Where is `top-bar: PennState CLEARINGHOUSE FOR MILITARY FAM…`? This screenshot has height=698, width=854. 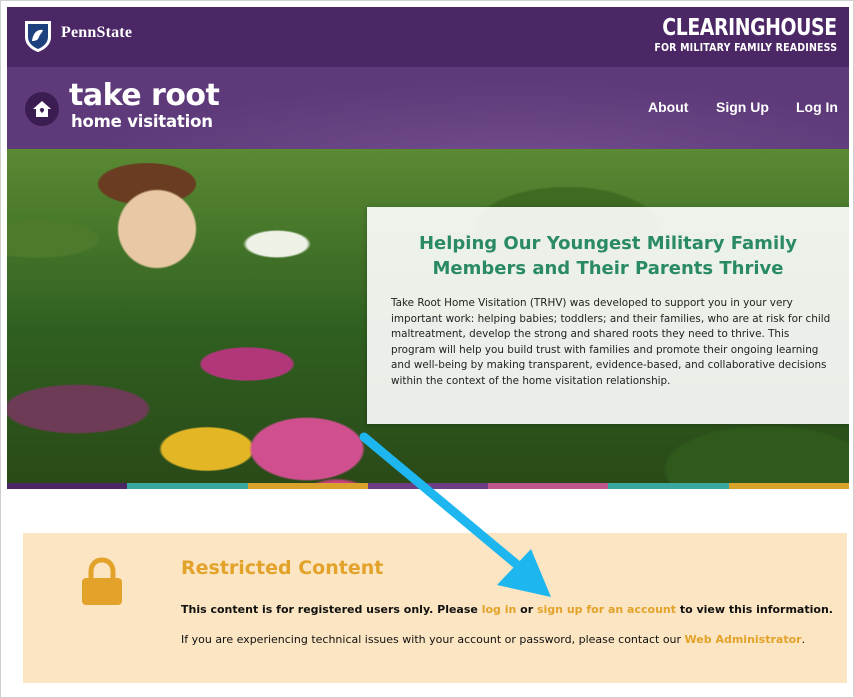
top-bar: PennState CLEARINGHOUSE FOR MILITARY FAM… is located at coordinates (428, 37).